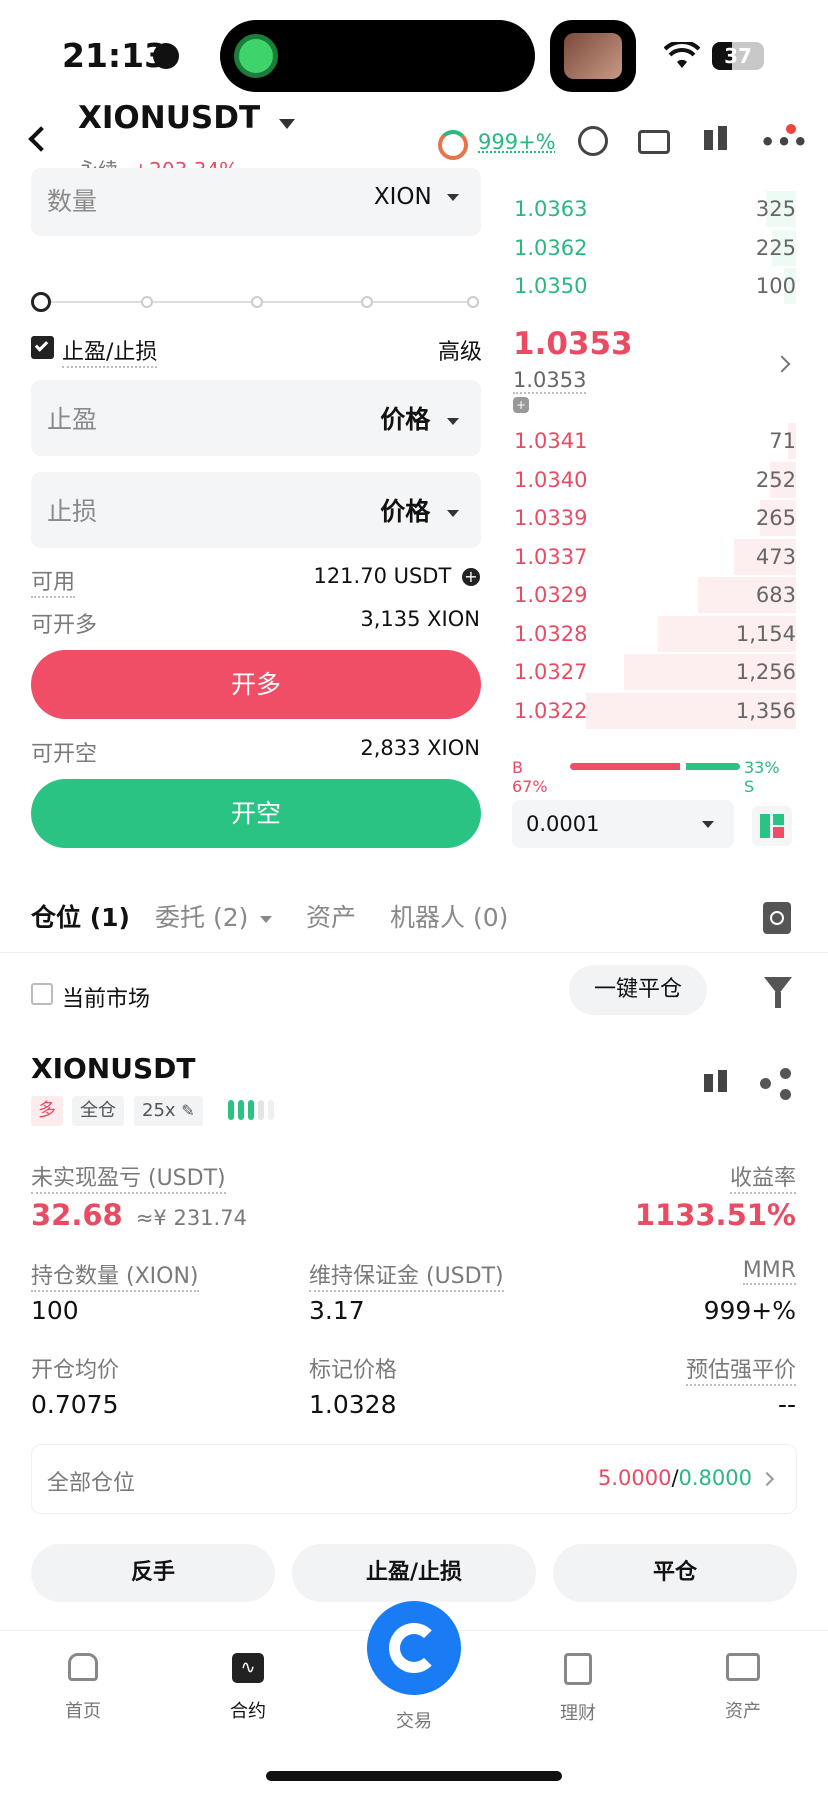 The image size is (828, 1795). I want to click on mmr-label: MMR, so click(769, 1271).